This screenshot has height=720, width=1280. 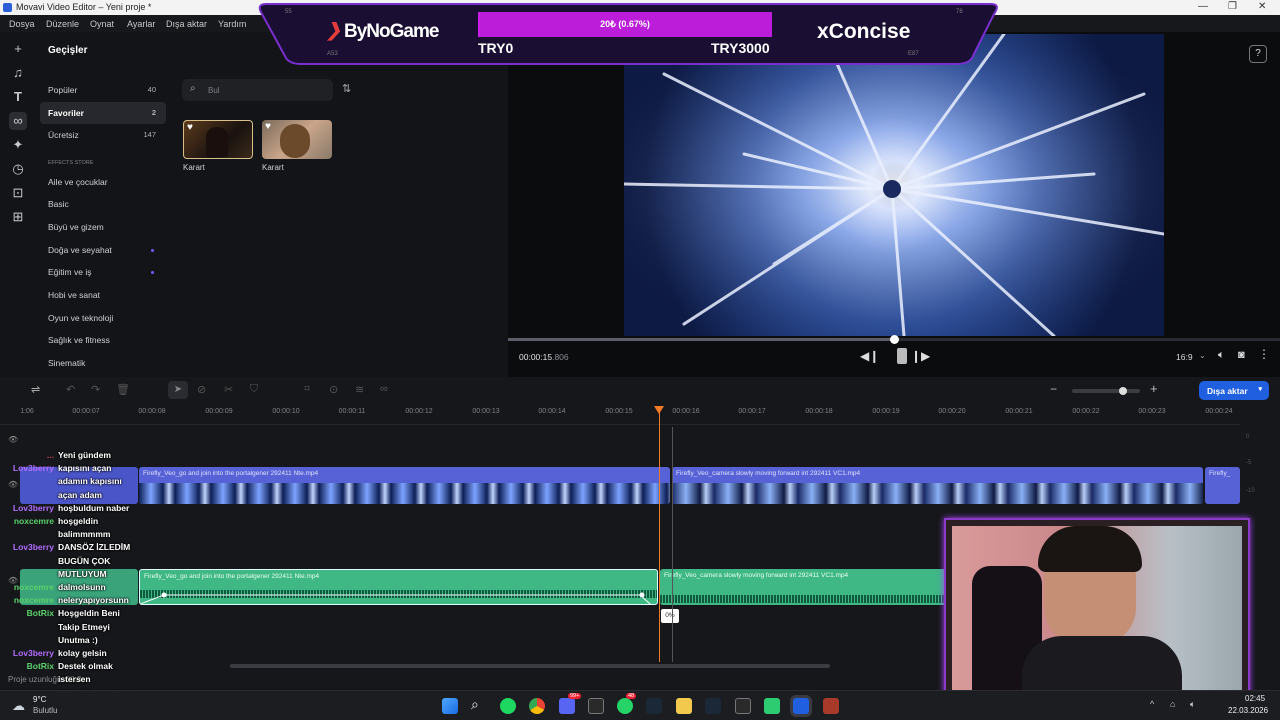 What do you see at coordinates (450, 706) in the screenshot?
I see `start-icon` at bounding box center [450, 706].